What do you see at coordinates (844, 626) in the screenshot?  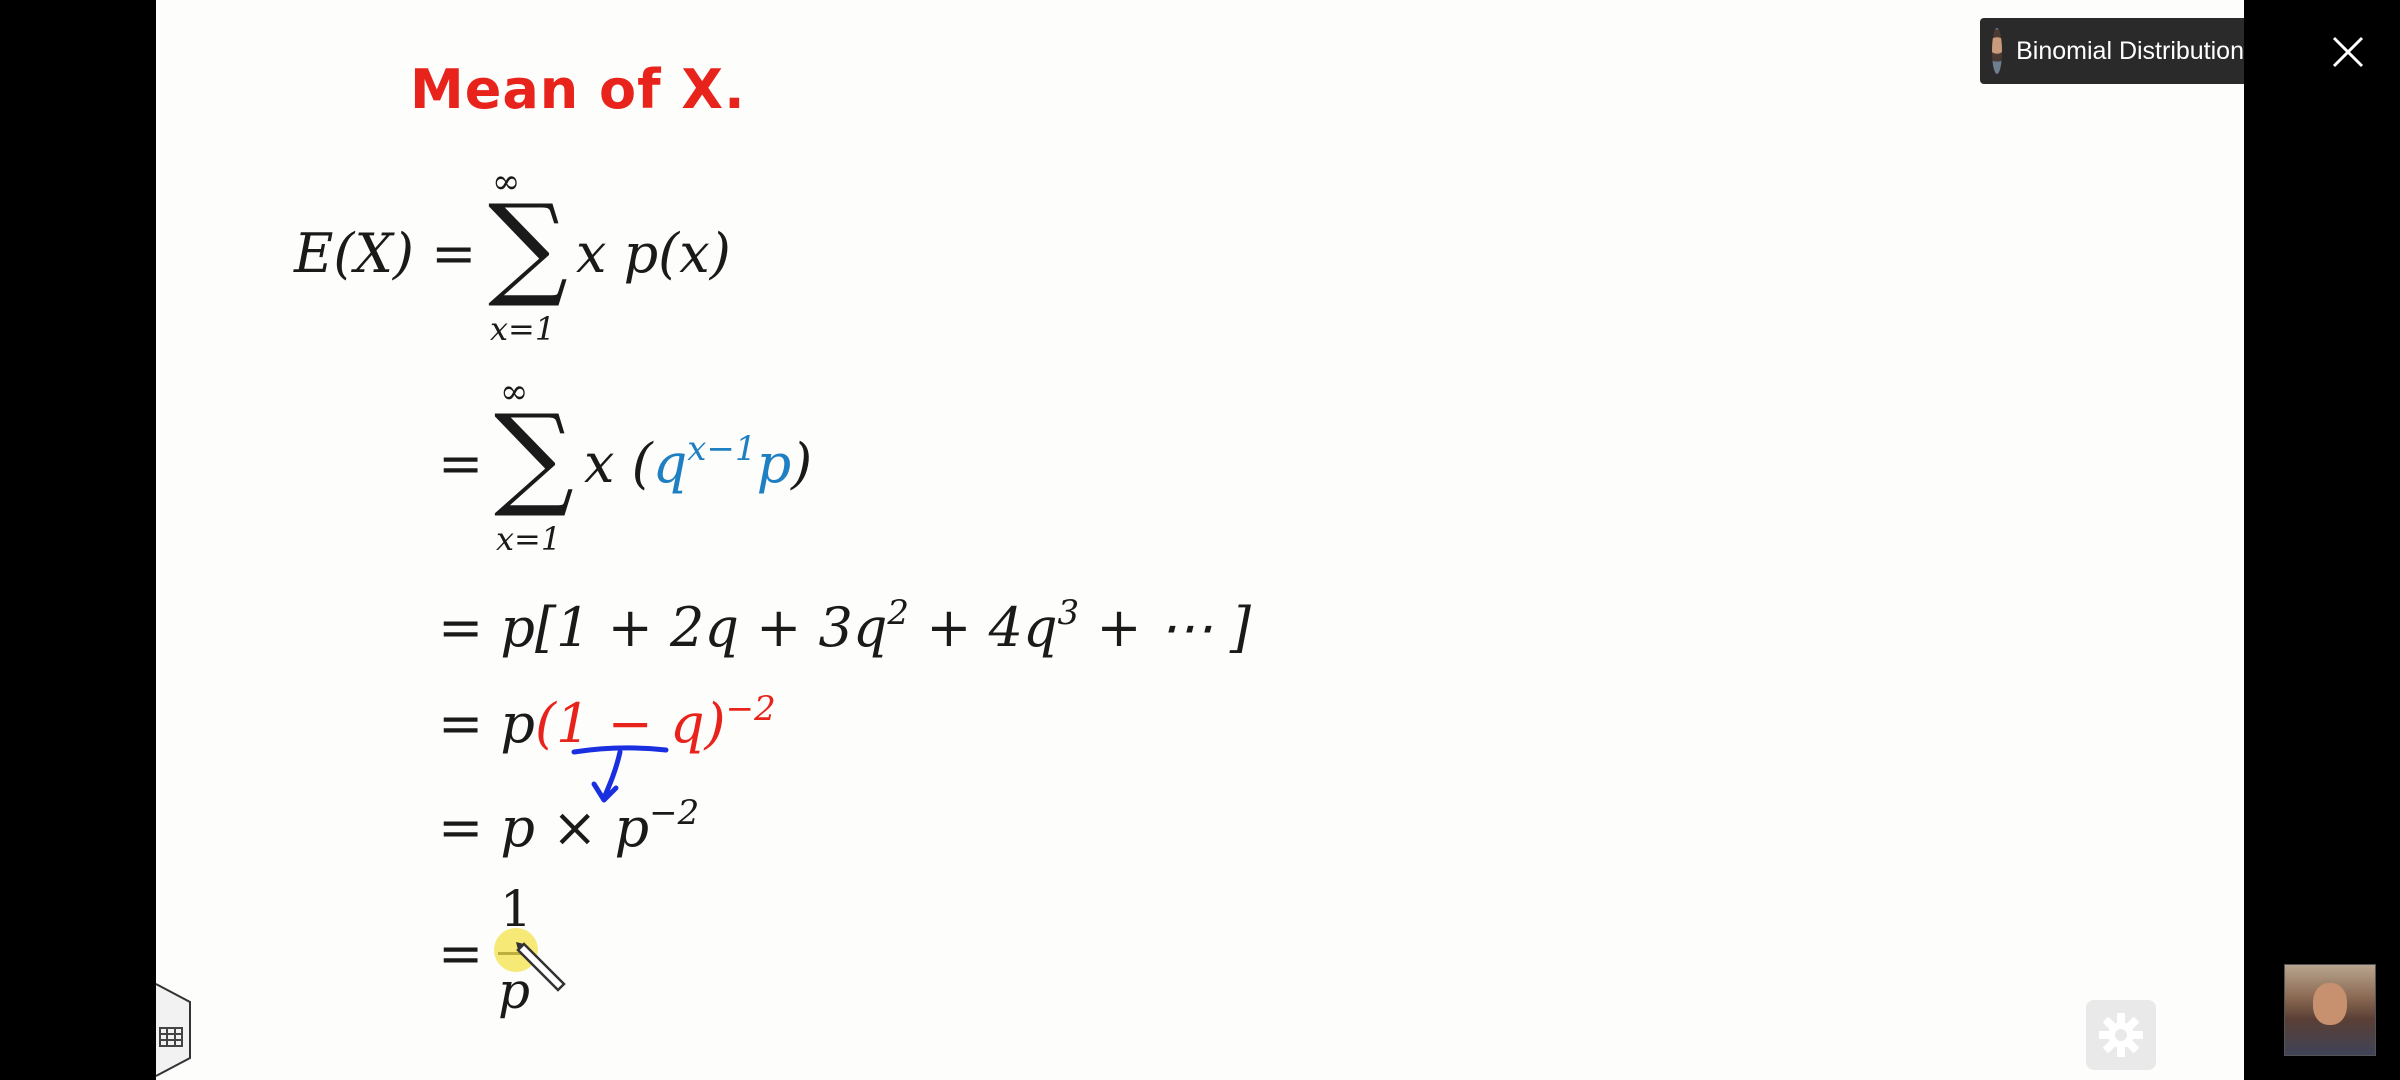 I see `eq3: = p[1 + 2q + 3q2 + 4q3 + ⋯ ]` at bounding box center [844, 626].